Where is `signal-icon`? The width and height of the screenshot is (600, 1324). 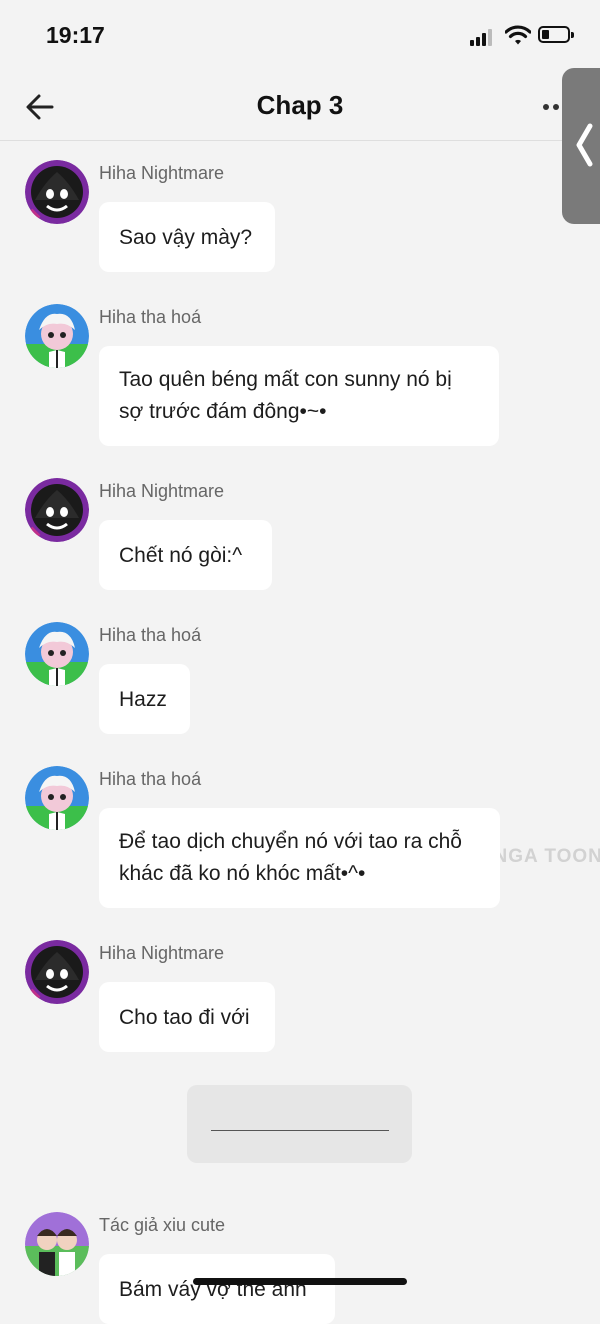
signal-icon is located at coordinates (483, 37).